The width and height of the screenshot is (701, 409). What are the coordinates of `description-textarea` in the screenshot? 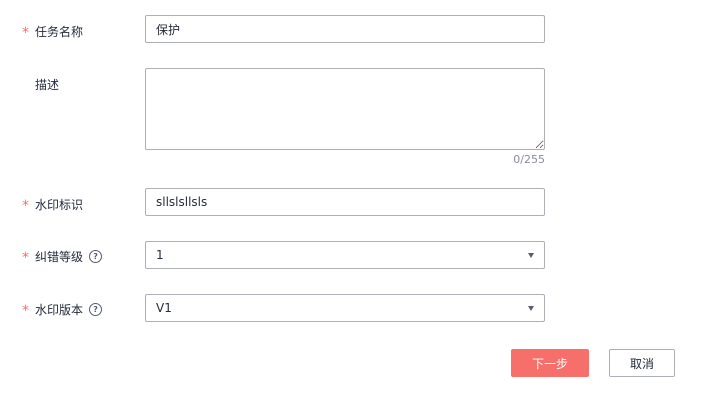 It's located at (345, 109).